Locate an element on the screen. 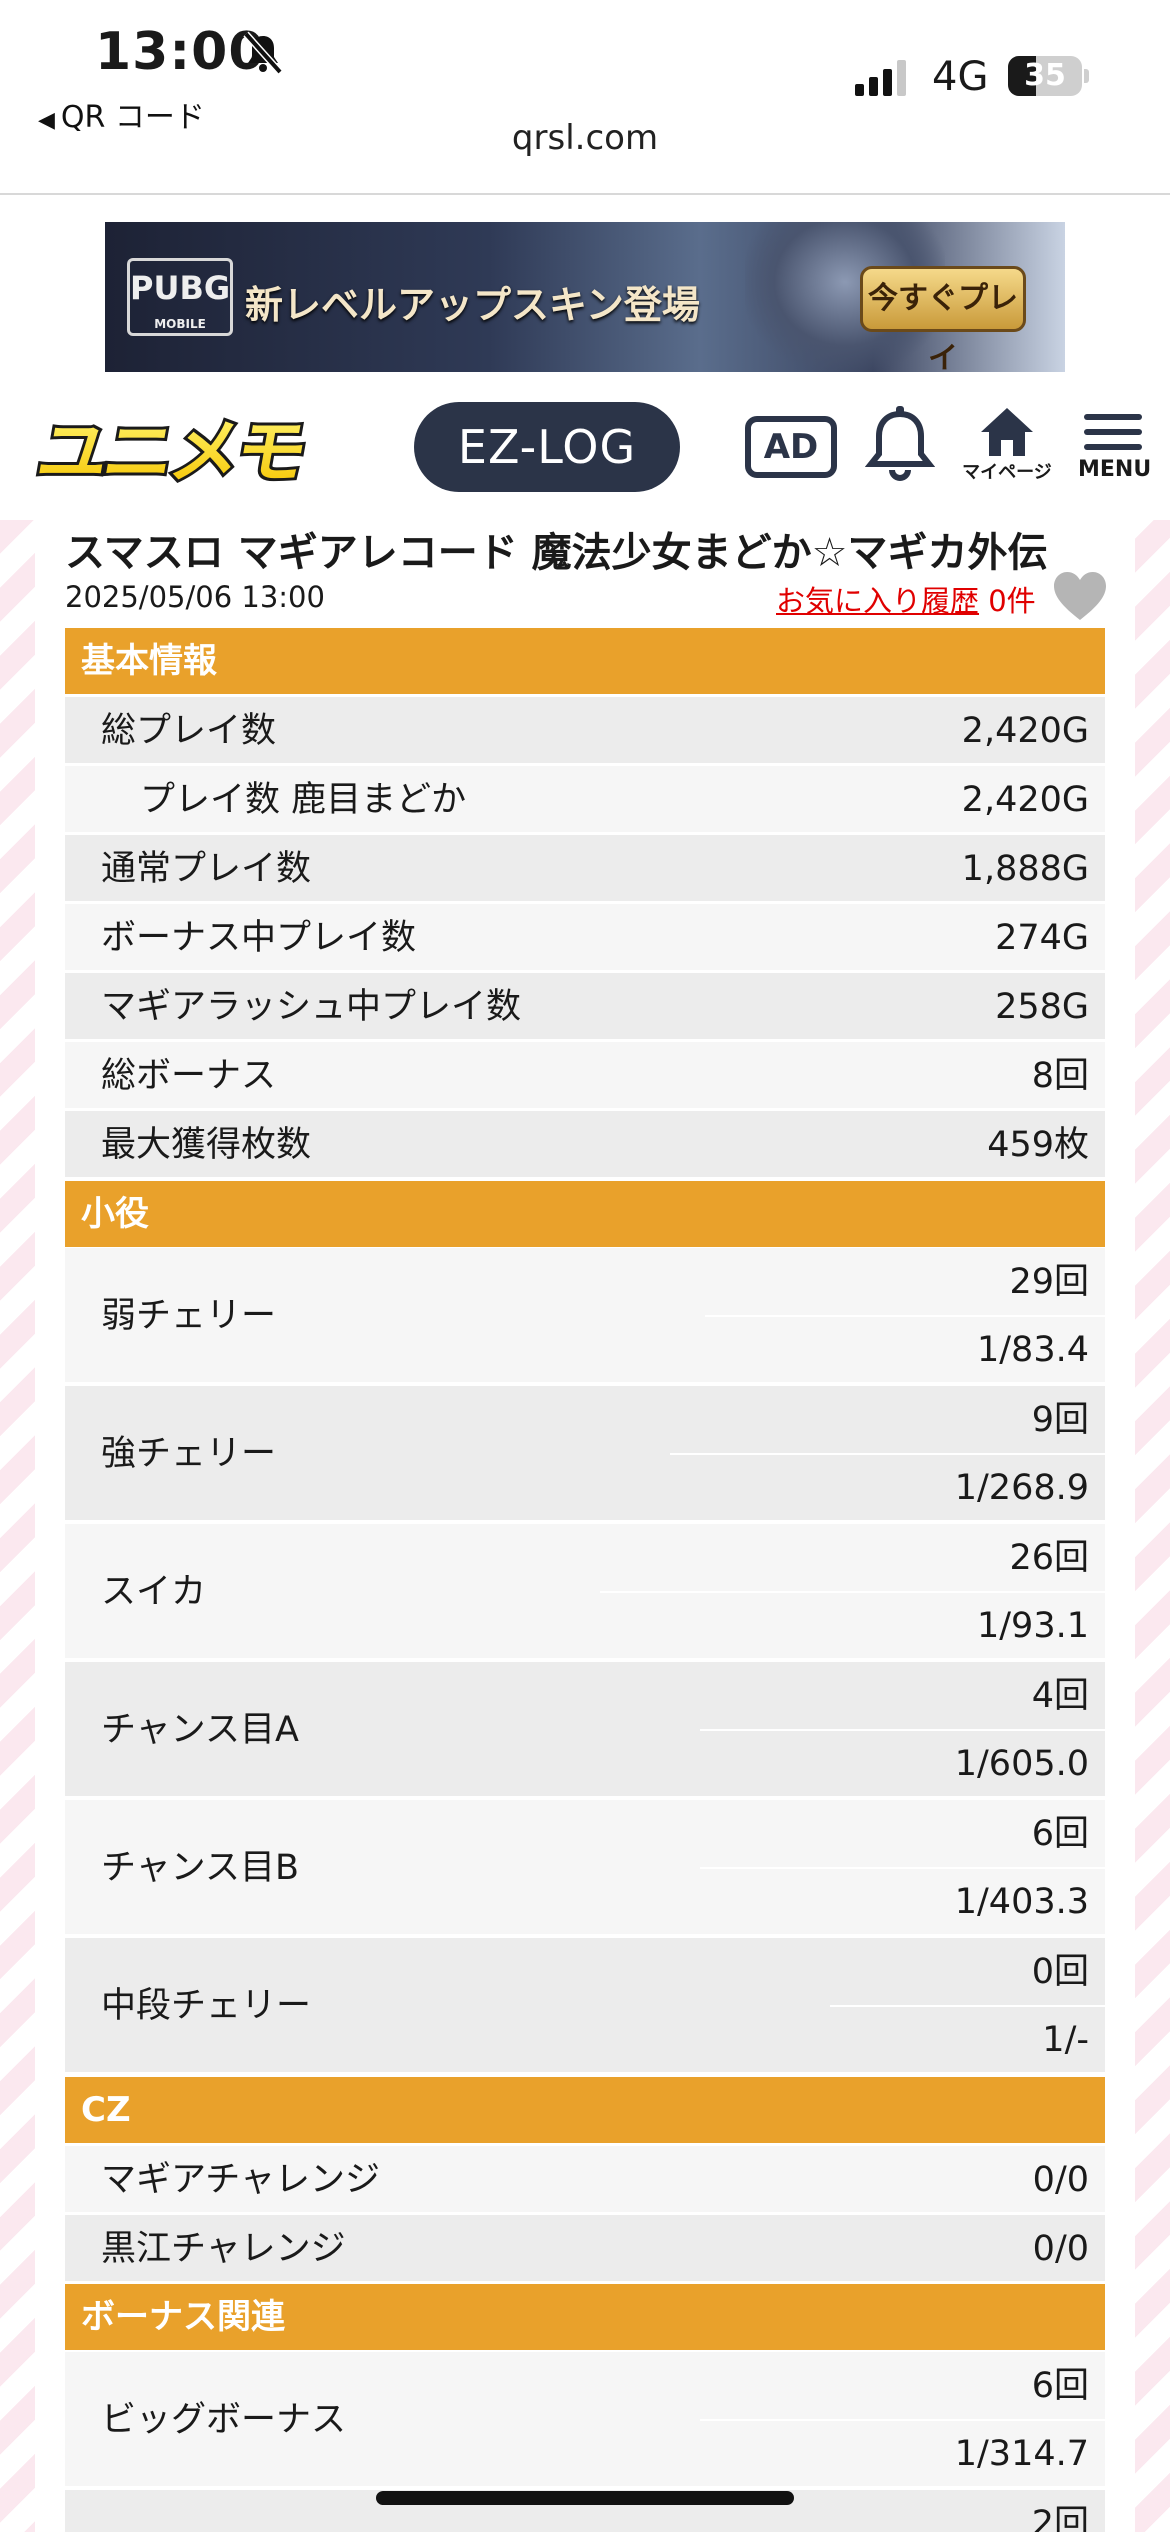  table-row: チャンス目B 6回 1/403.3 is located at coordinates (585, 1868).